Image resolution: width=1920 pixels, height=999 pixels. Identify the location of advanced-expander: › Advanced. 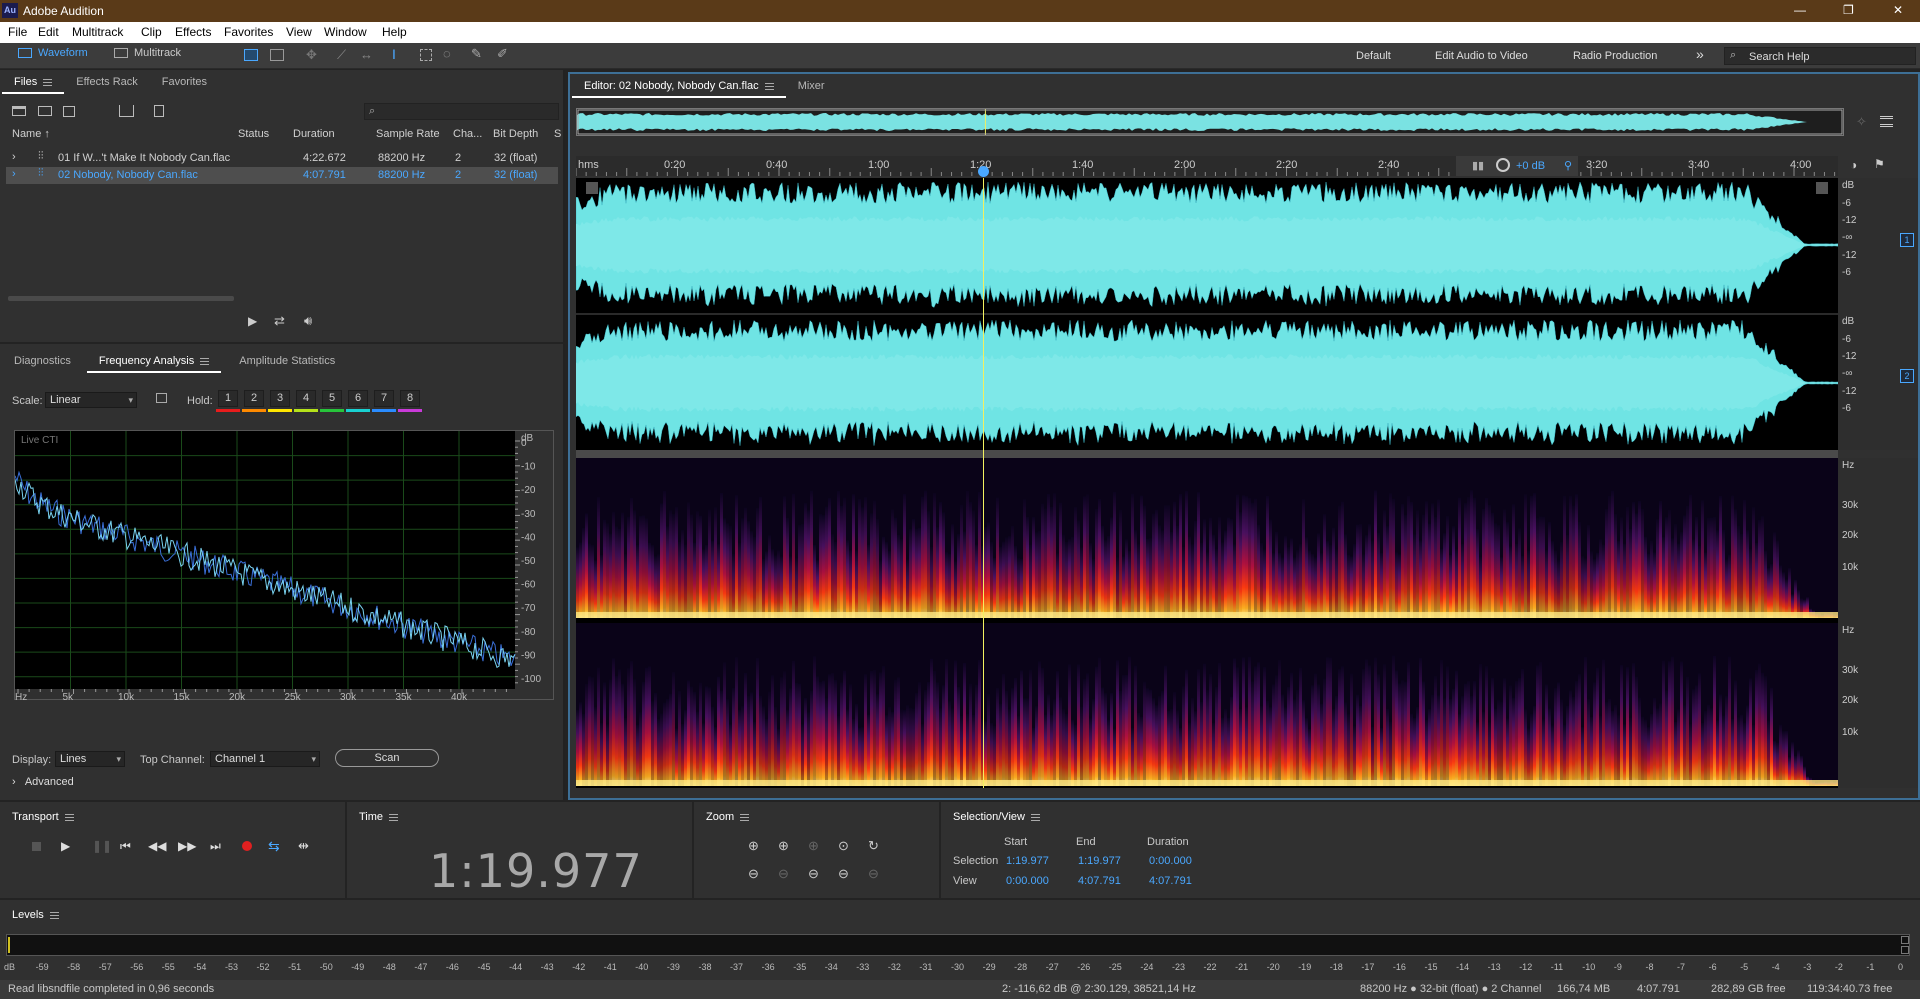
(43, 782).